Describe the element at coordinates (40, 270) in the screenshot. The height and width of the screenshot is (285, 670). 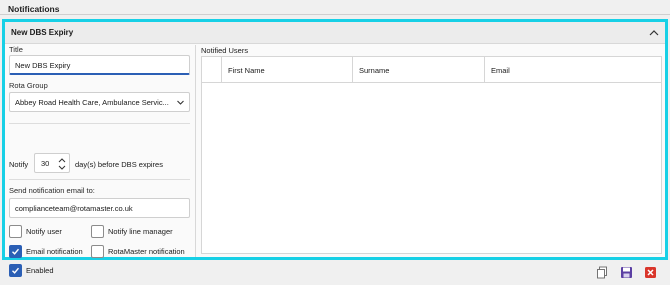
I see `checkbox-label: Enabled` at that location.